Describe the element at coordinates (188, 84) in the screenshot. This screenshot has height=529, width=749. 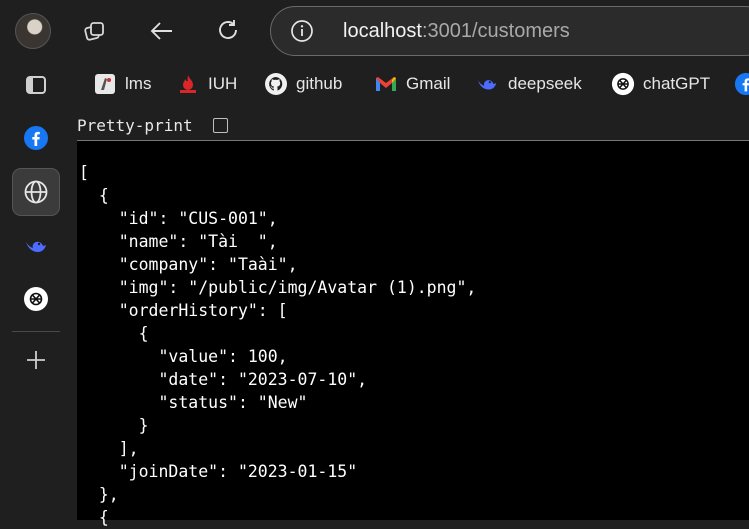
I see `iuh-icon` at that location.